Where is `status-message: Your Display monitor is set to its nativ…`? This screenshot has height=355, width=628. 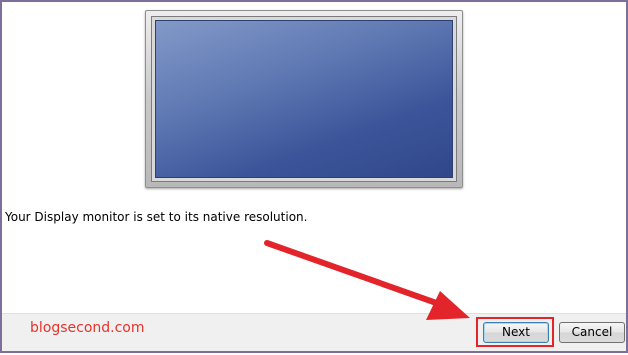 status-message: Your Display monitor is set to its nativ… is located at coordinates (156, 217).